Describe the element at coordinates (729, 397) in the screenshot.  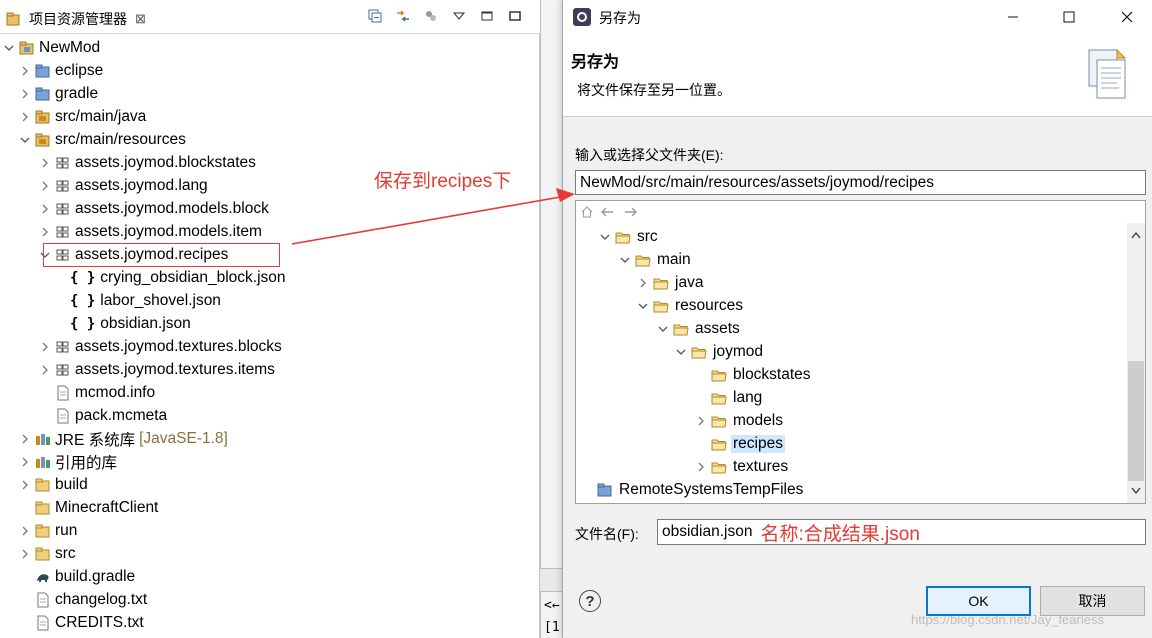
I see `folder-tree-item: lang` at that location.